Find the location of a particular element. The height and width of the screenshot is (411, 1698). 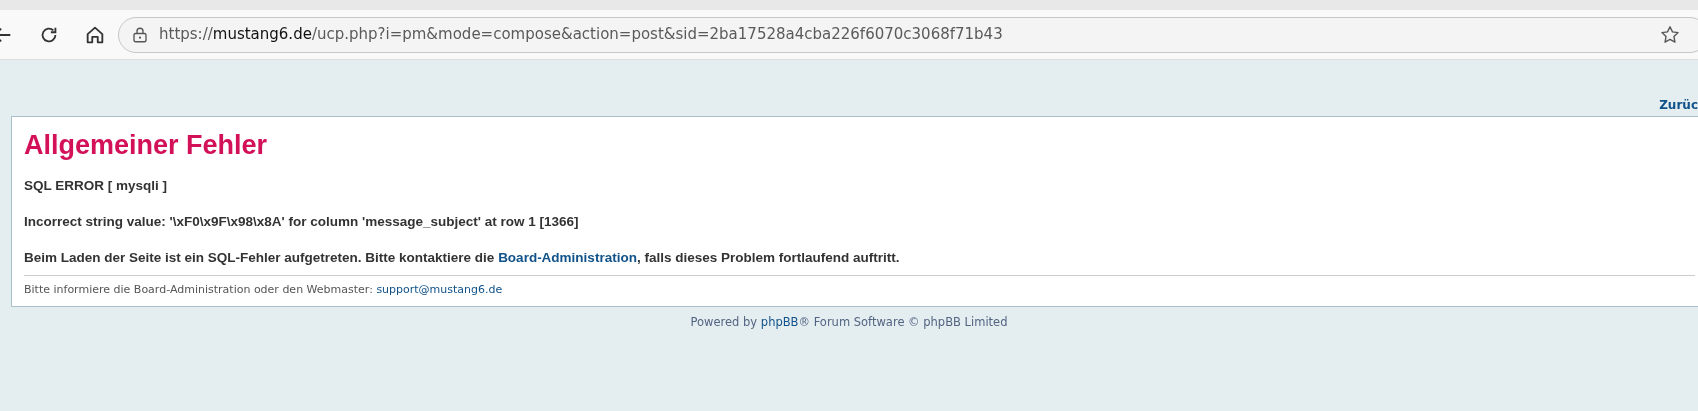

back-link: Zurüc is located at coordinates (1678, 105).